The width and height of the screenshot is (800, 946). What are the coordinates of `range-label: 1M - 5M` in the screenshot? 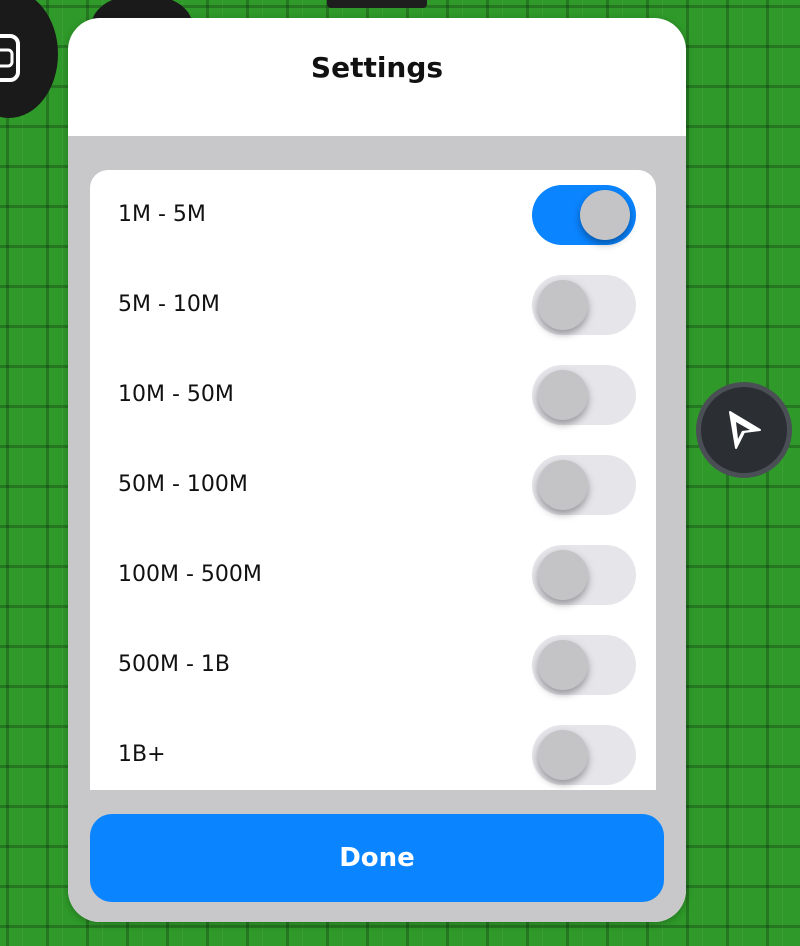 It's located at (162, 214).